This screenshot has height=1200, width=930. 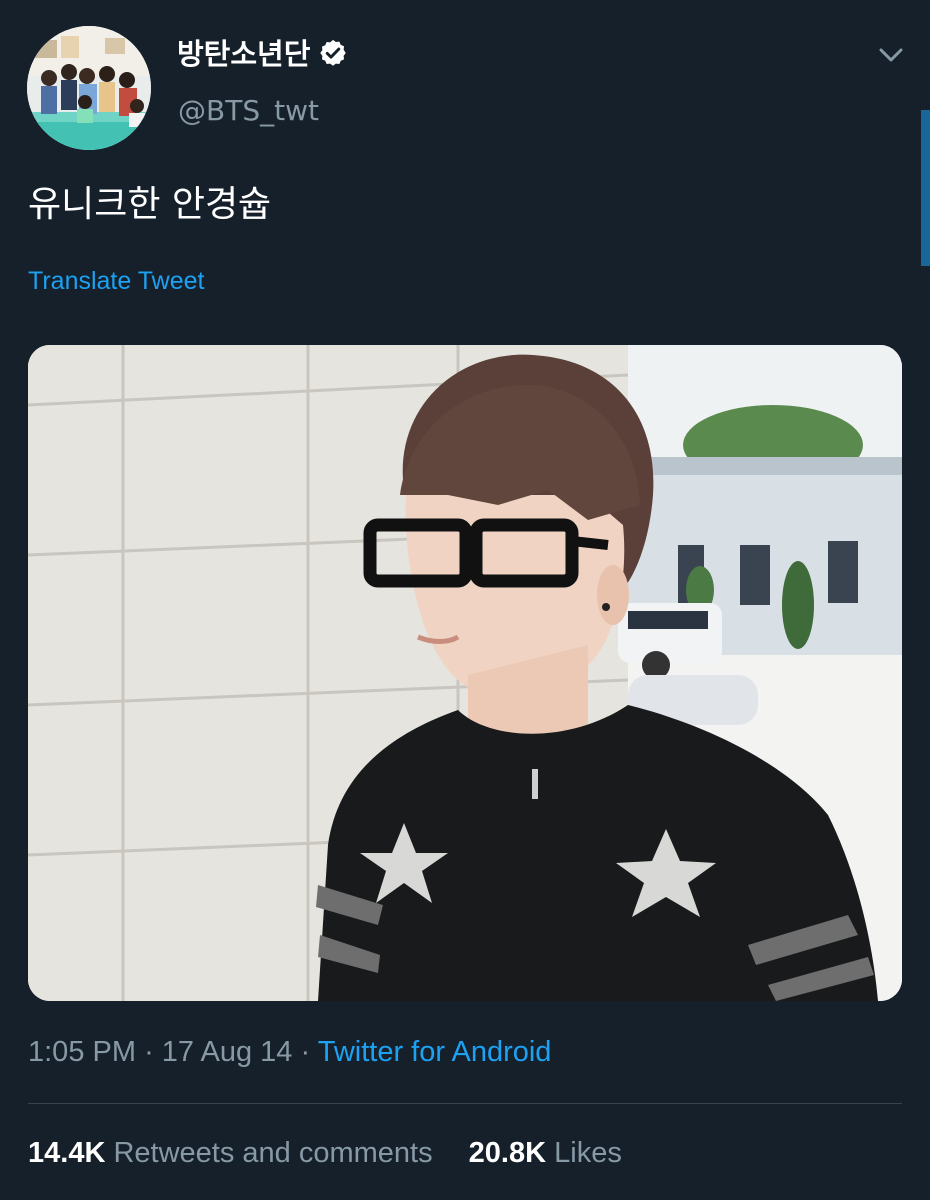 I want to click on author-avatar, so click(x=89, y=88).